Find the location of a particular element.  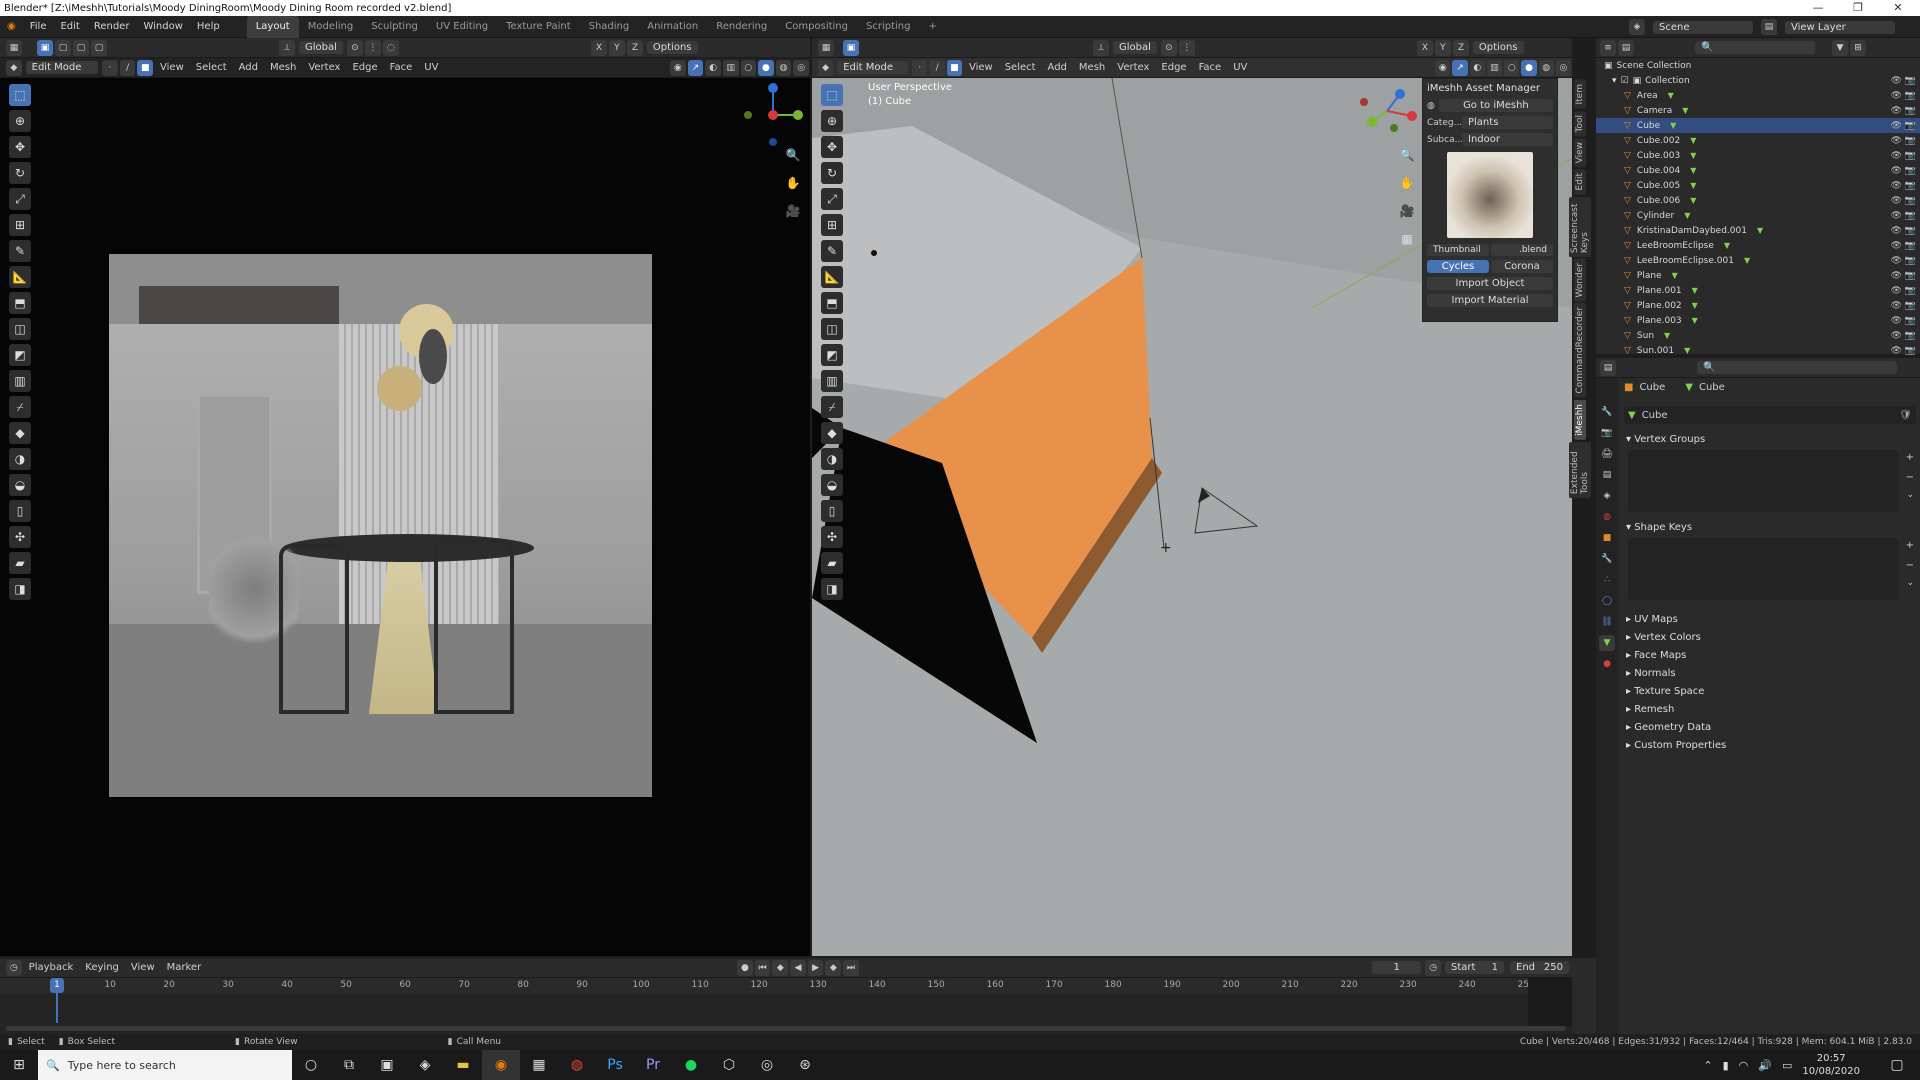

physics-tab-icon: ◯ is located at coordinates (1607, 601).